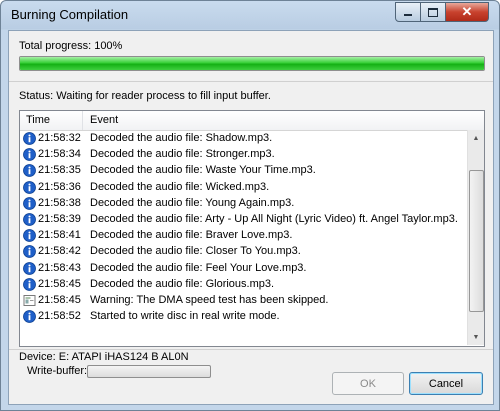  What do you see at coordinates (57, 371) in the screenshot?
I see `write-buffer-label: Write-buffer:` at bounding box center [57, 371].